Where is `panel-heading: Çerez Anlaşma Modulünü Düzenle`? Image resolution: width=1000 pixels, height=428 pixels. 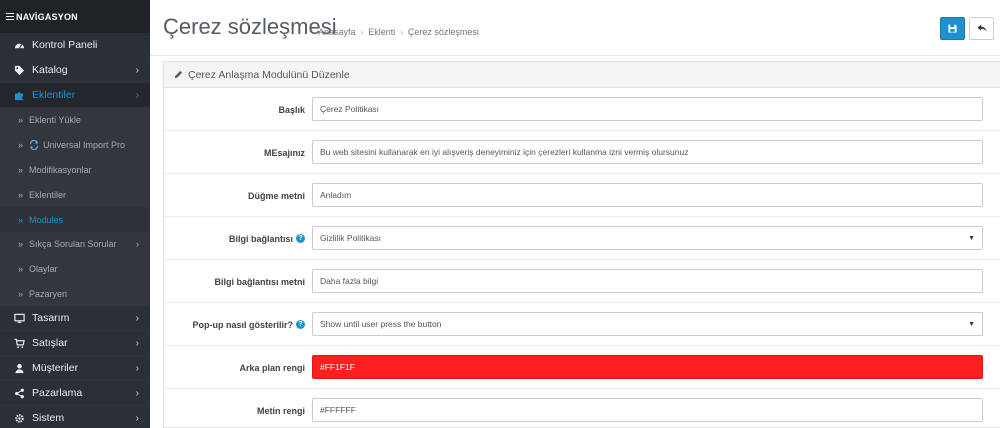
panel-heading: Çerez Anlaşma Modulünü Düzenle is located at coordinates (582, 75).